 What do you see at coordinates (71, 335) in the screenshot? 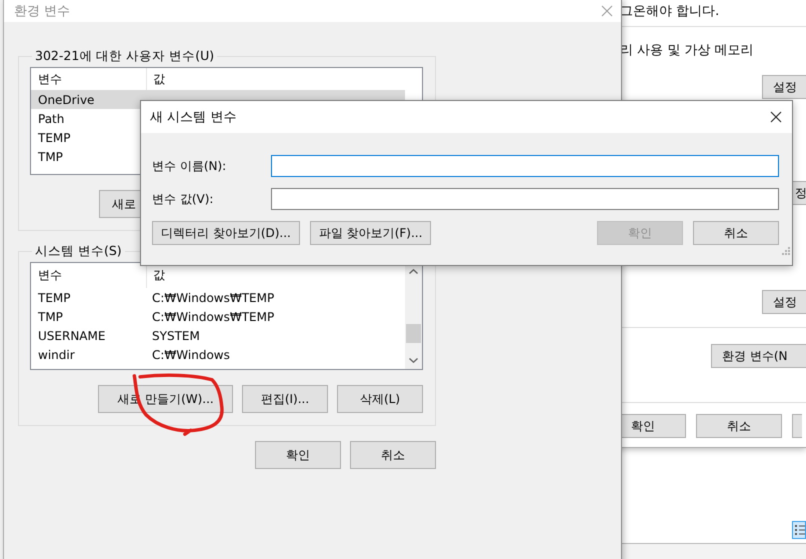
I see `variable-name: USERNAME` at bounding box center [71, 335].